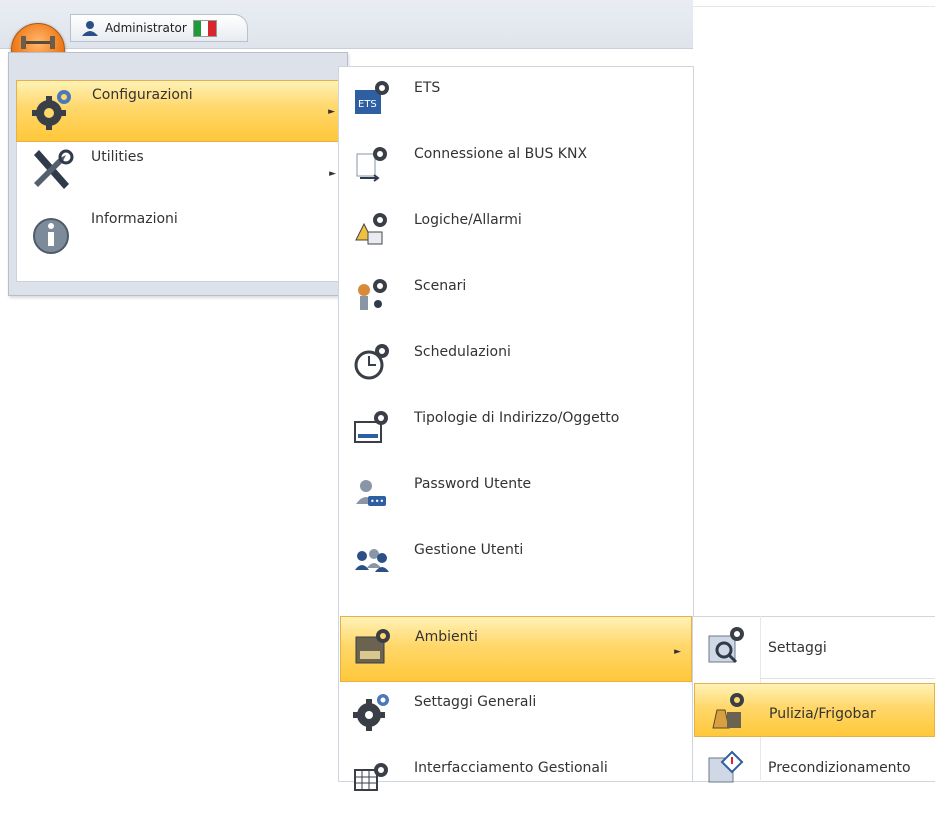  Describe the element at coordinates (468, 220) in the screenshot. I see `menu-item-label: Logiche/Allarmi` at that location.